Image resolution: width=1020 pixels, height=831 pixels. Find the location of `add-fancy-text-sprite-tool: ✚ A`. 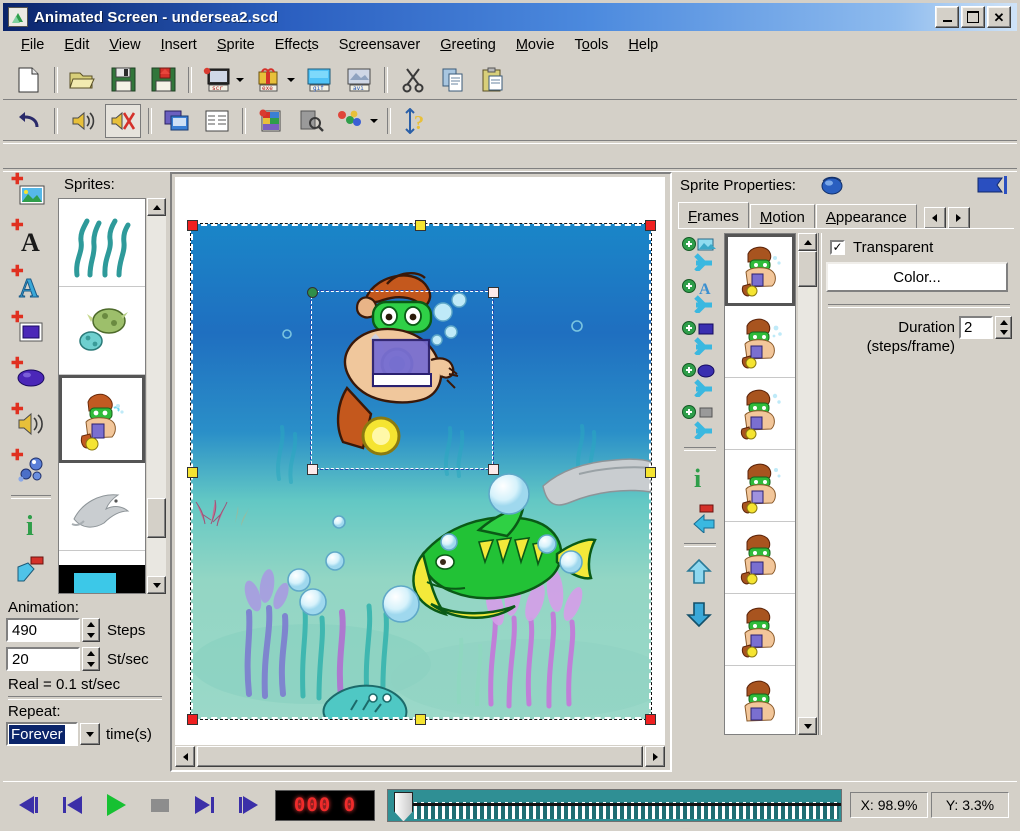

add-fancy-text-sprite-tool: ✚ A is located at coordinates (31, 286).